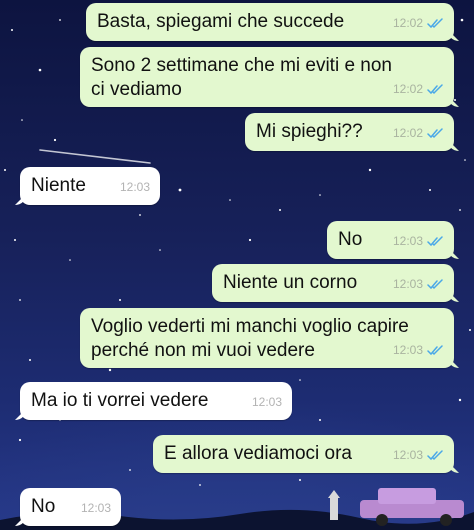 This screenshot has width=474, height=530. What do you see at coordinates (349, 132) in the screenshot?
I see `message-bubble-outgoing: Mi spieghi?? 12:02` at bounding box center [349, 132].